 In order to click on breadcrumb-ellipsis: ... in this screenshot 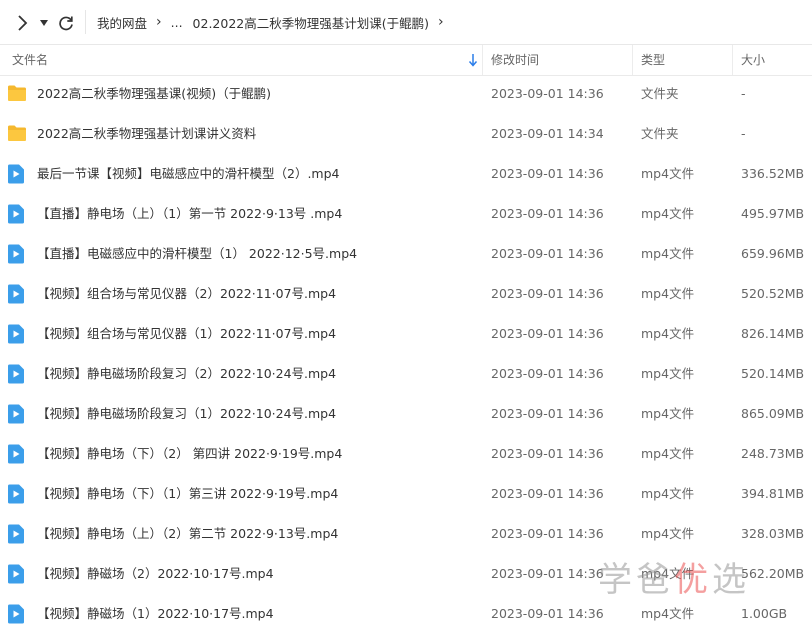, I will do `click(177, 22)`.